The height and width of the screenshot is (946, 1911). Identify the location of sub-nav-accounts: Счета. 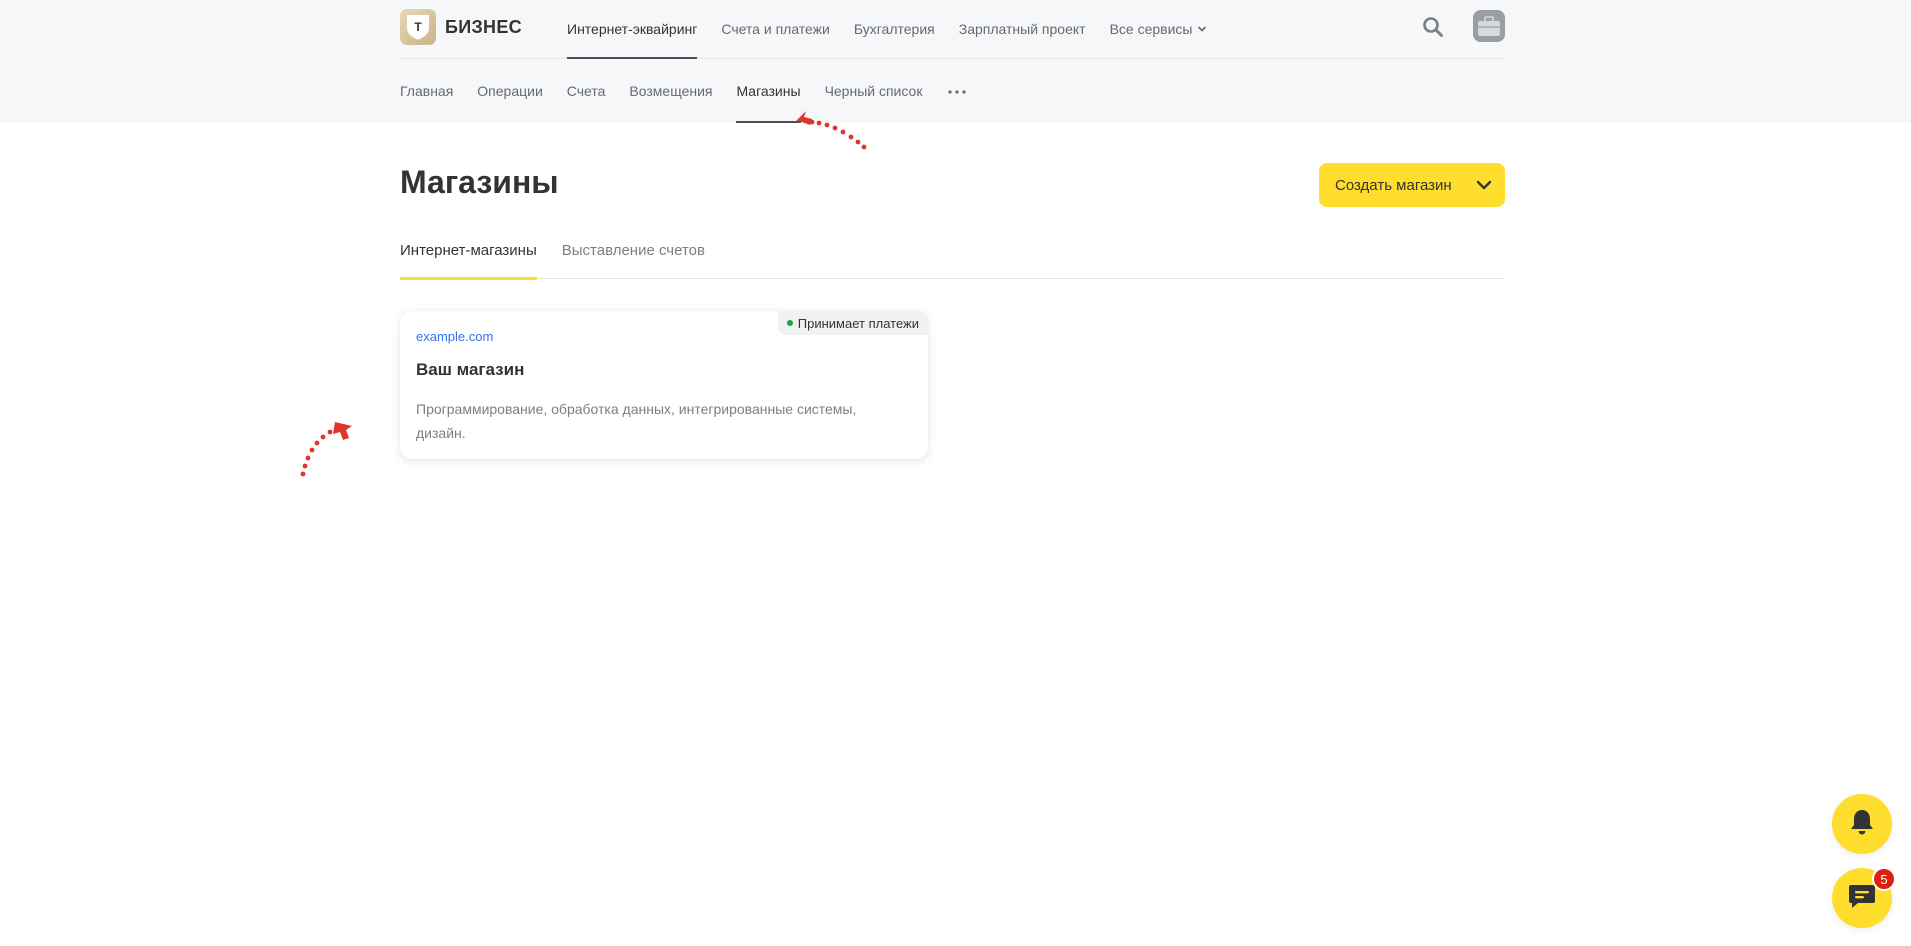
(586, 91).